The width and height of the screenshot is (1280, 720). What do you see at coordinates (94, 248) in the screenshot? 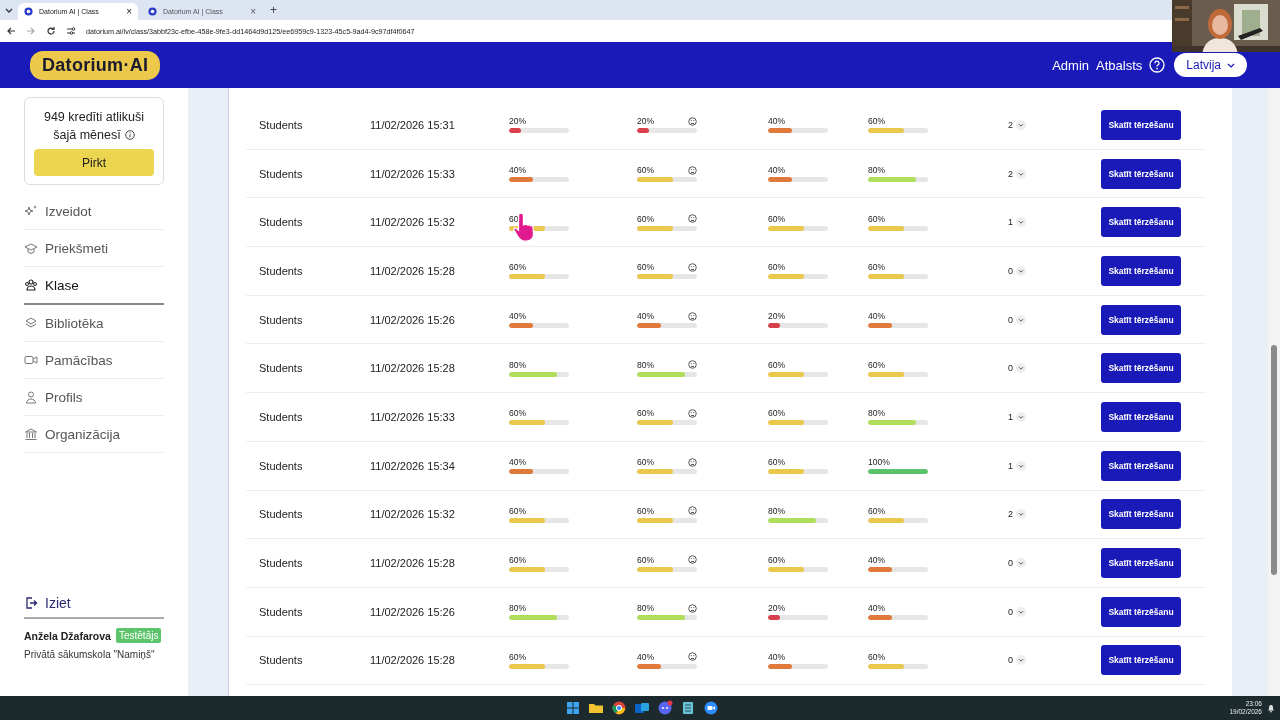
I see `sidebar-item: Priekšmeti` at bounding box center [94, 248].